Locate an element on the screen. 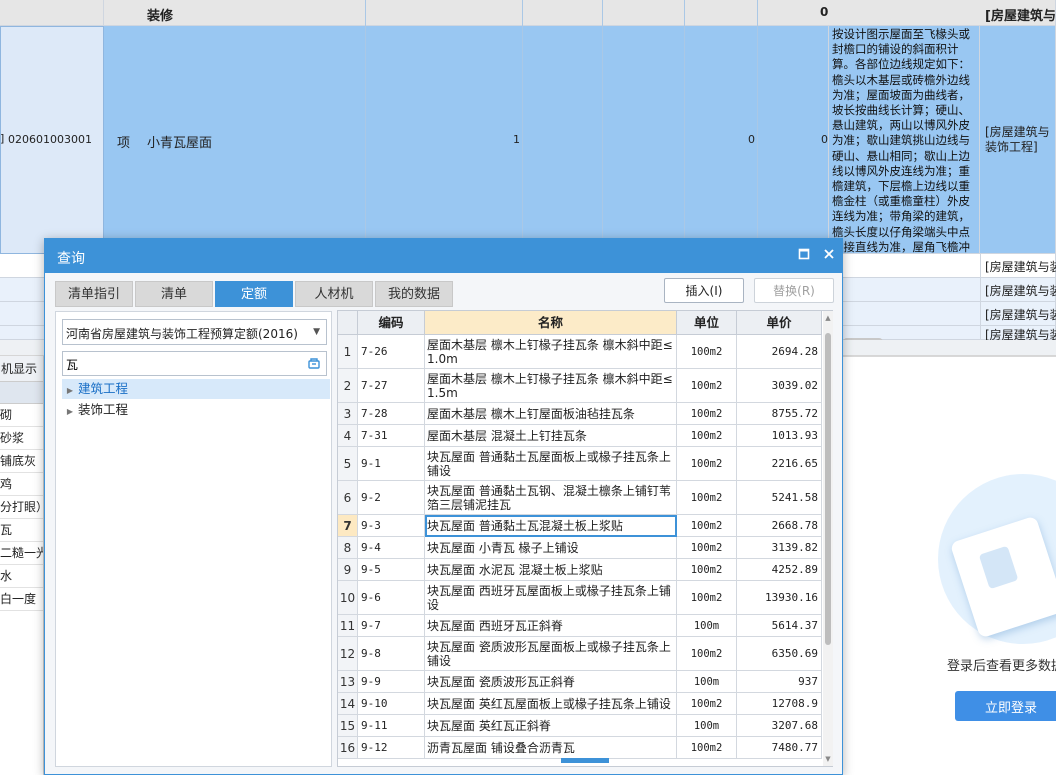  quota-name: 块瓦屋面 英红瓦屋面板上或椽子挂瓦条上铺设 is located at coordinates (551, 704).